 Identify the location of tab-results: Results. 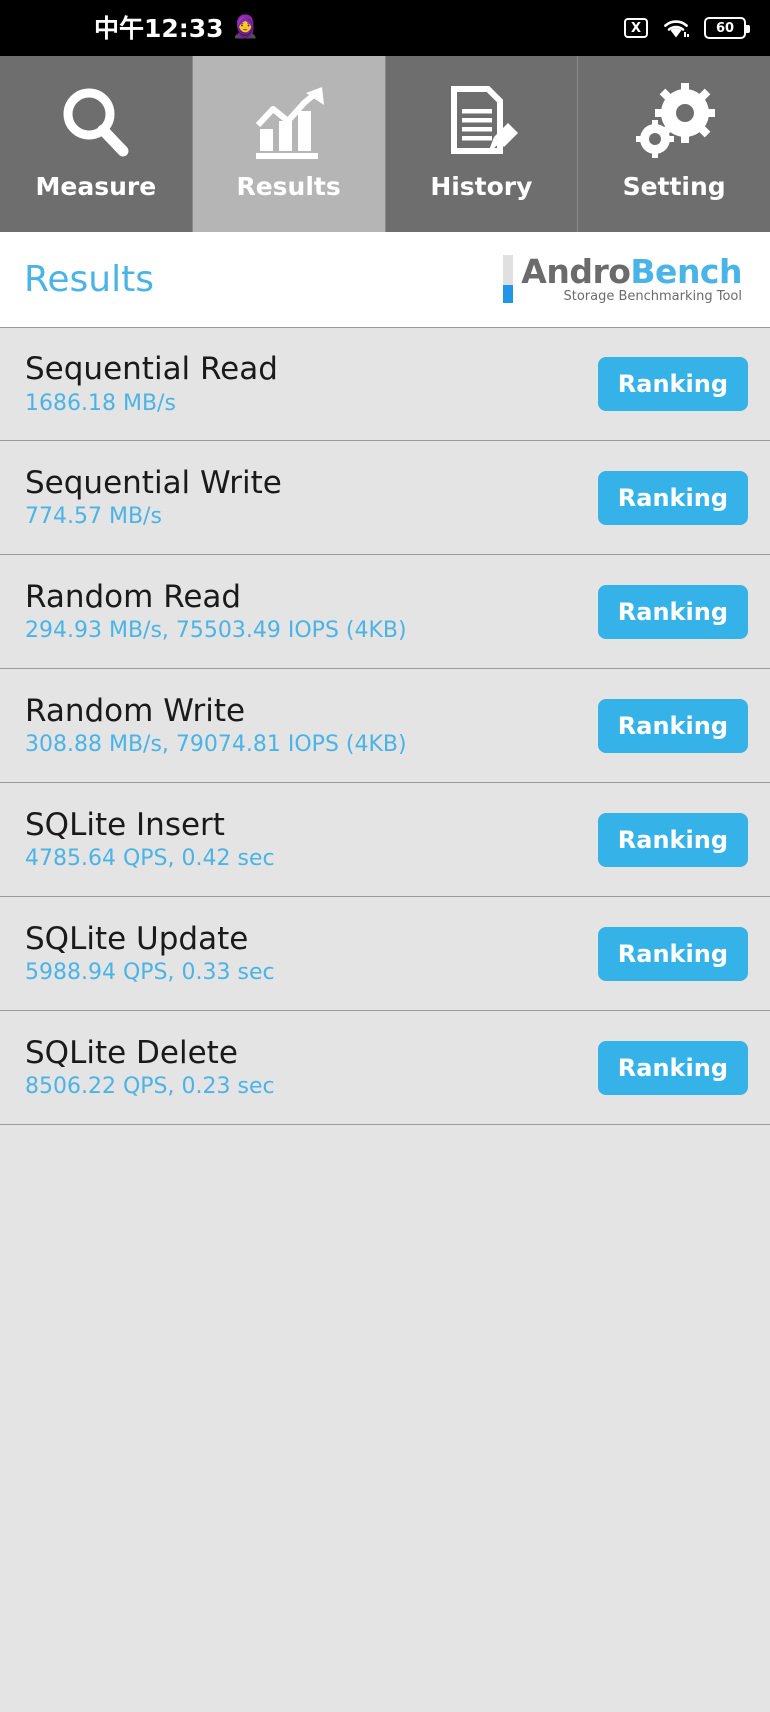
(289, 144).